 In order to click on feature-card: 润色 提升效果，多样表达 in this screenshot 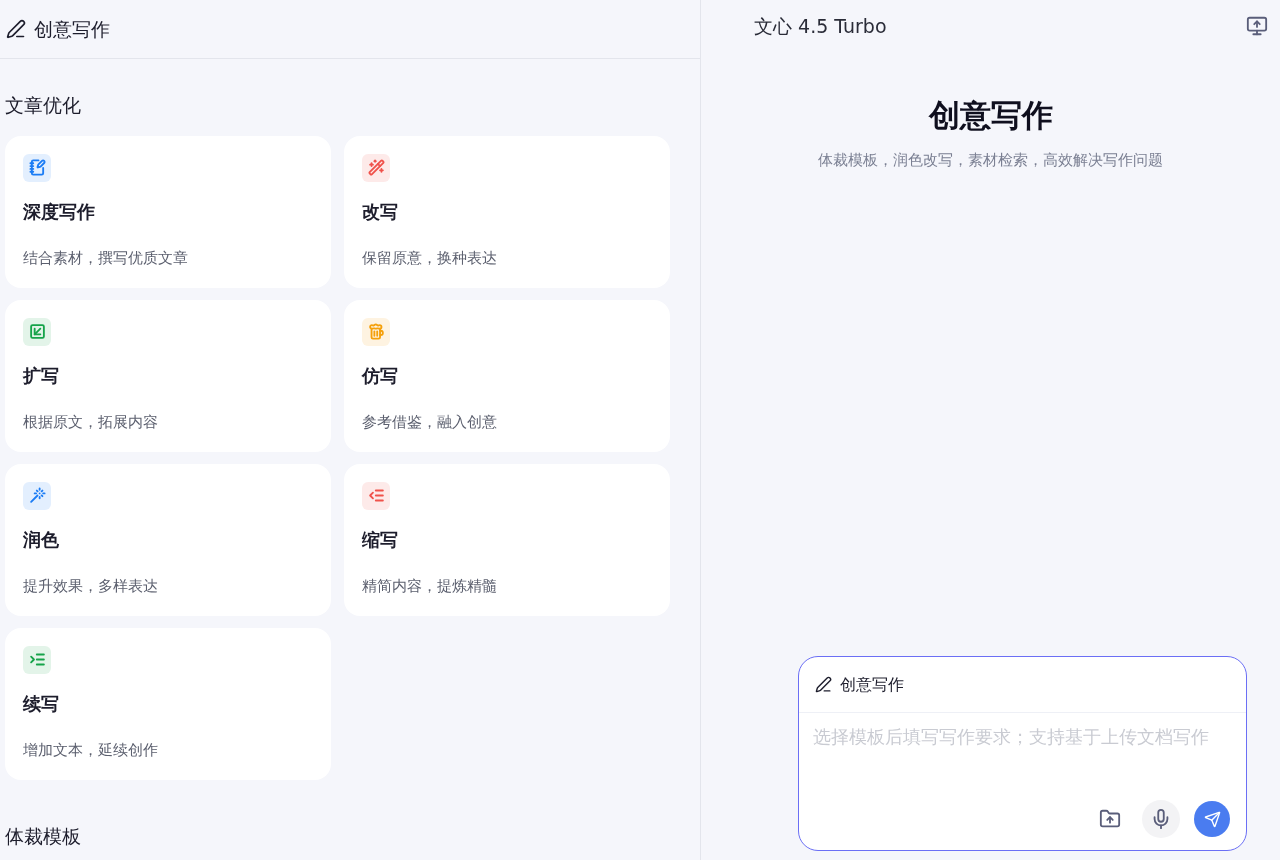, I will do `click(168, 539)`.